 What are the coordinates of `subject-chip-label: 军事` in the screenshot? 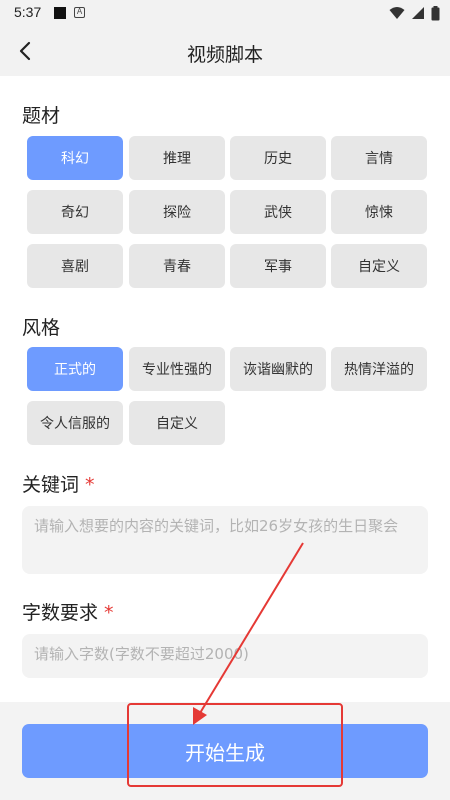 It's located at (278, 267).